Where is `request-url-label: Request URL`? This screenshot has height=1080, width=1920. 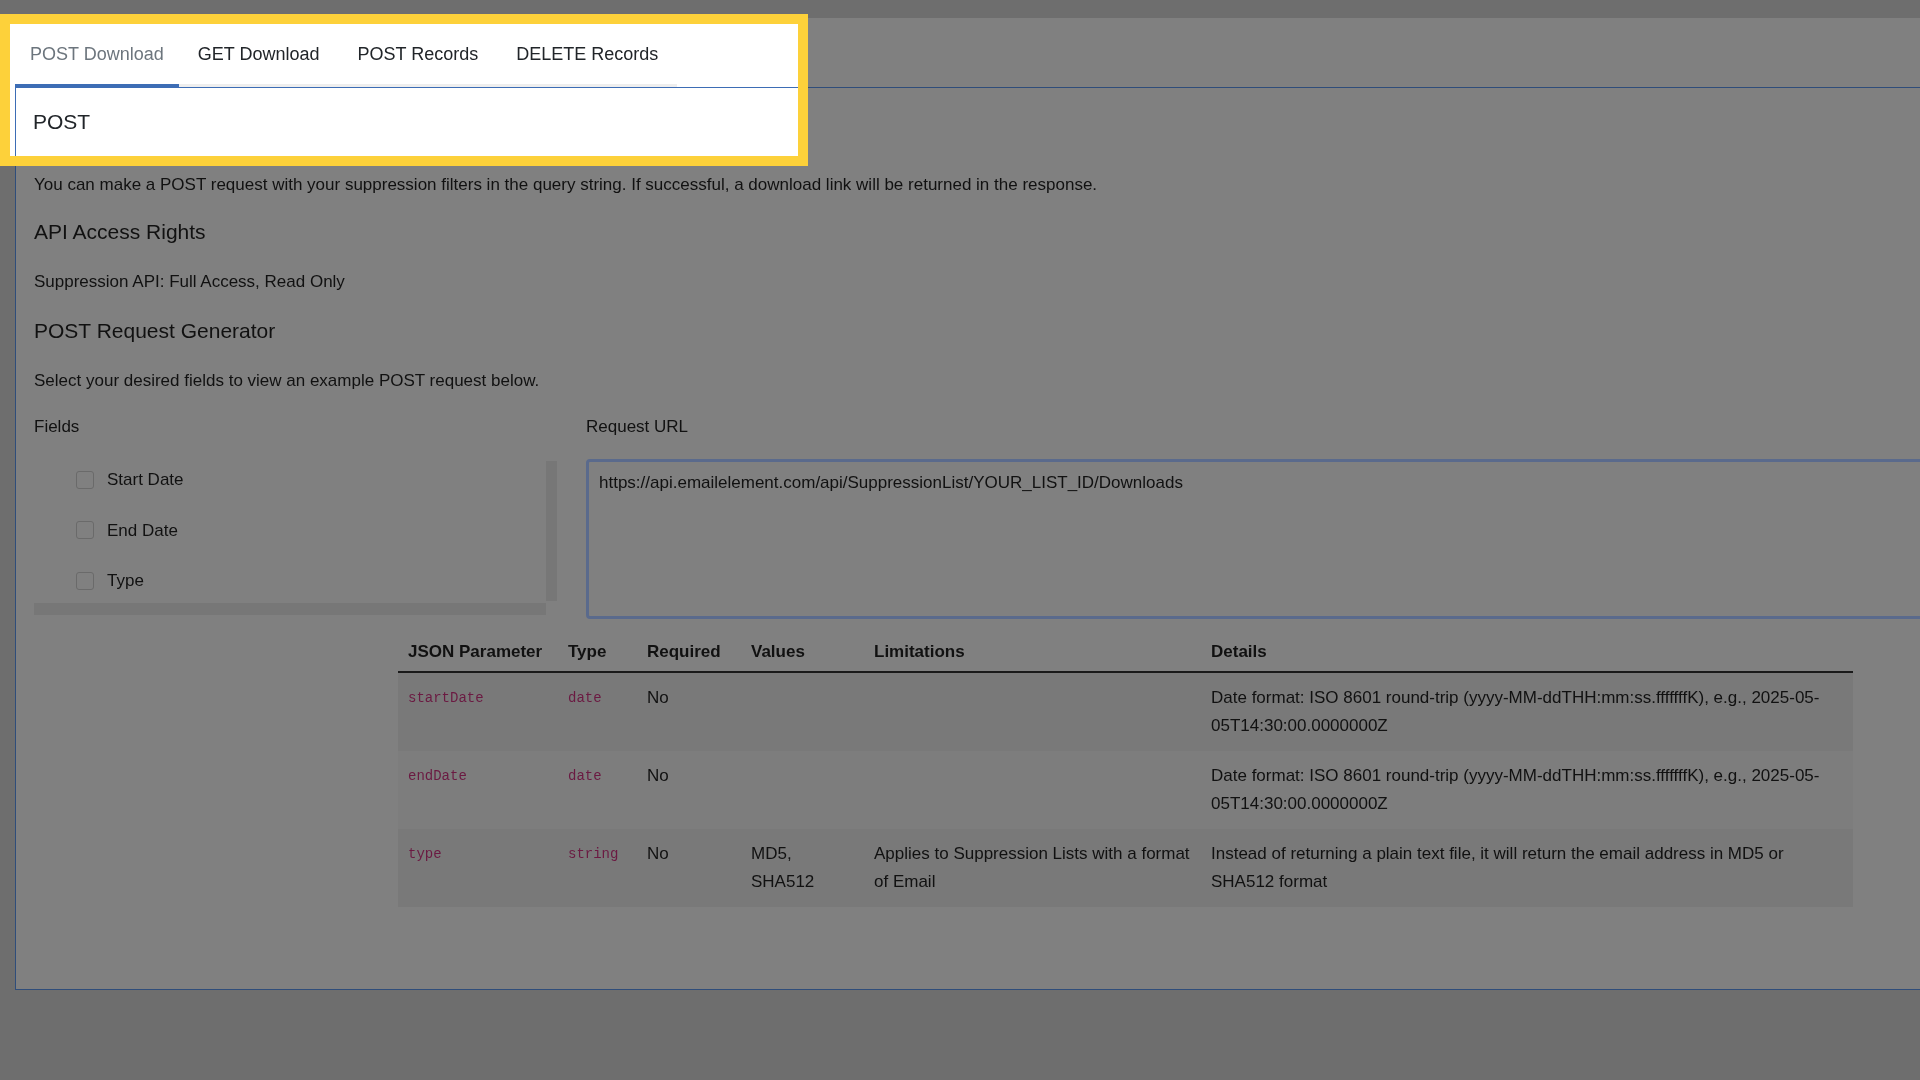
request-url-label: Request URL is located at coordinates (638, 426).